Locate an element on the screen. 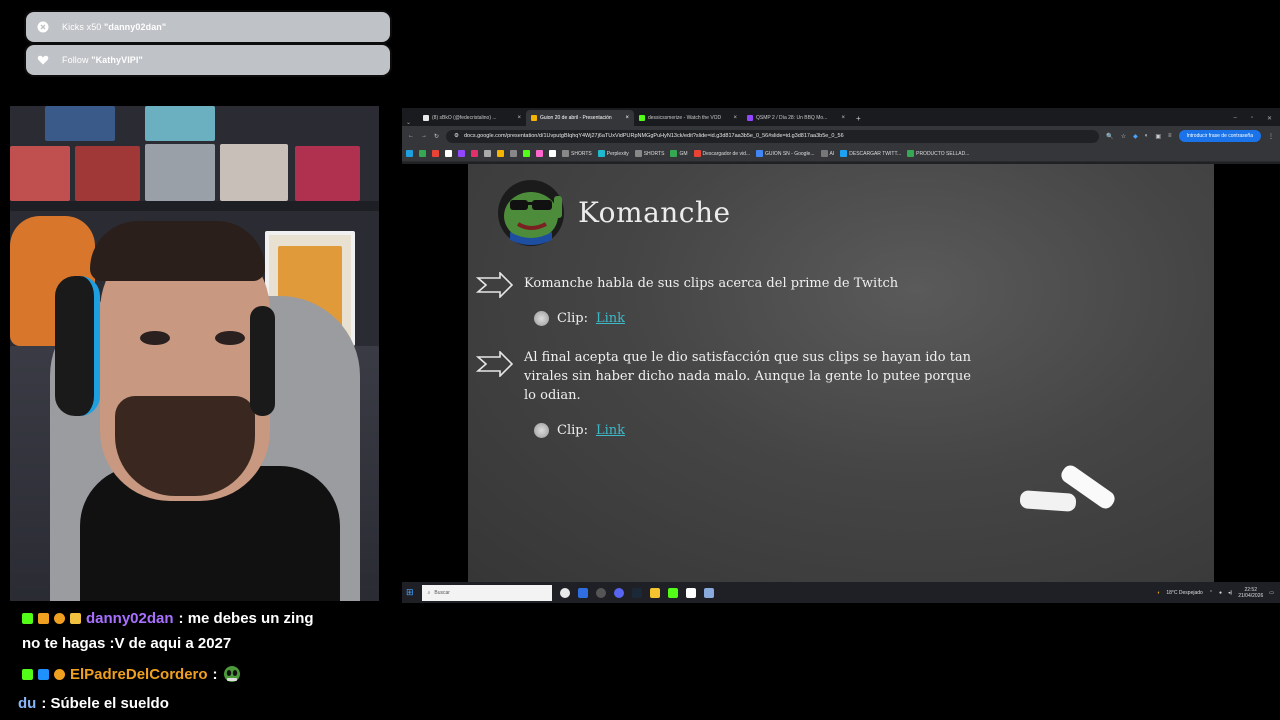  presentation-margin is located at coordinates (435, 373).